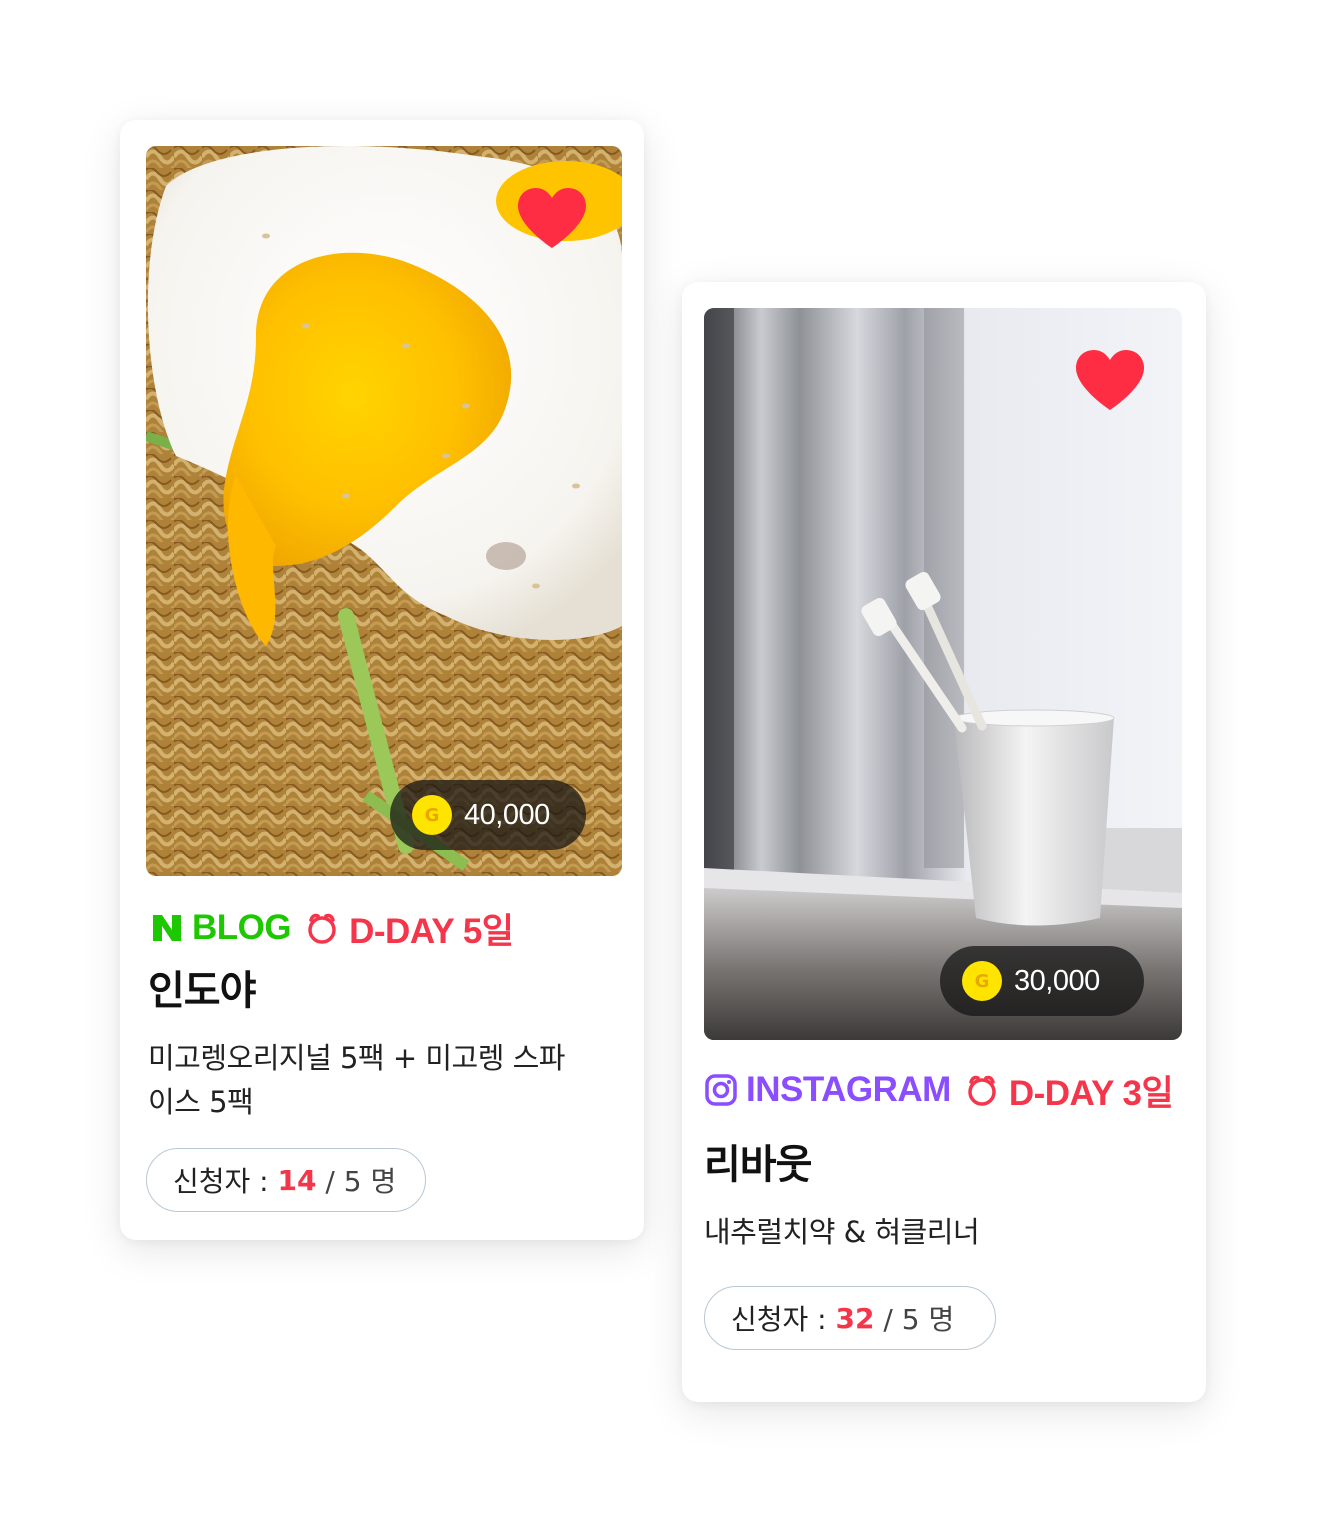  Describe the element at coordinates (242, 927) in the screenshot. I see `platform-label: BLOG` at that location.